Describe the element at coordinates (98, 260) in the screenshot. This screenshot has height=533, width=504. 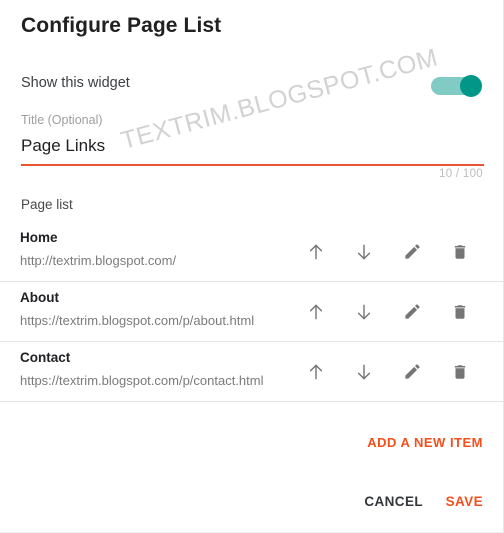
I see `list-item-url: http://textrim.blogspot.com/` at that location.